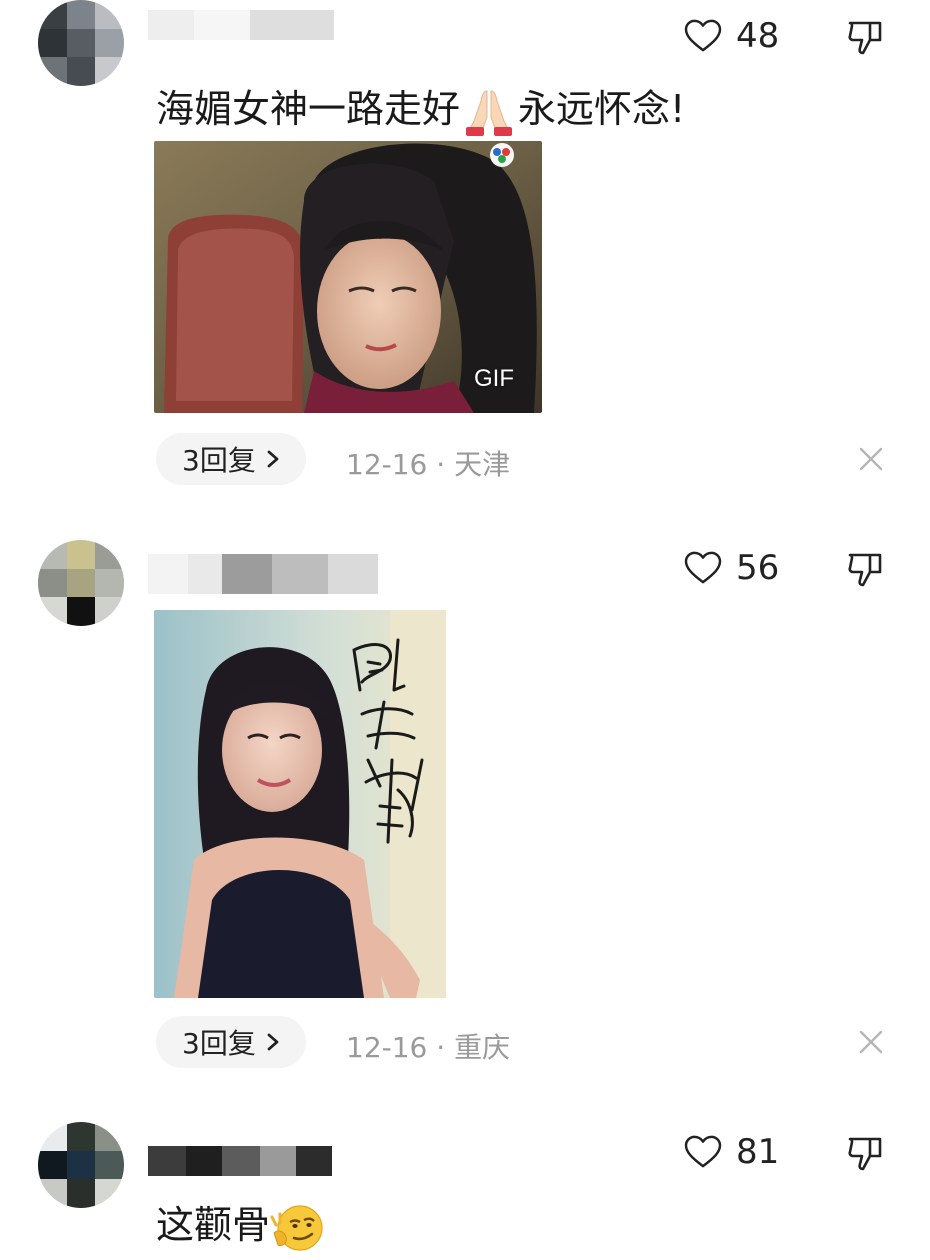 Image resolution: width=930 pixels, height=1260 pixels. Describe the element at coordinates (758, 36) in the screenshot. I see `like-count: 48` at that location.